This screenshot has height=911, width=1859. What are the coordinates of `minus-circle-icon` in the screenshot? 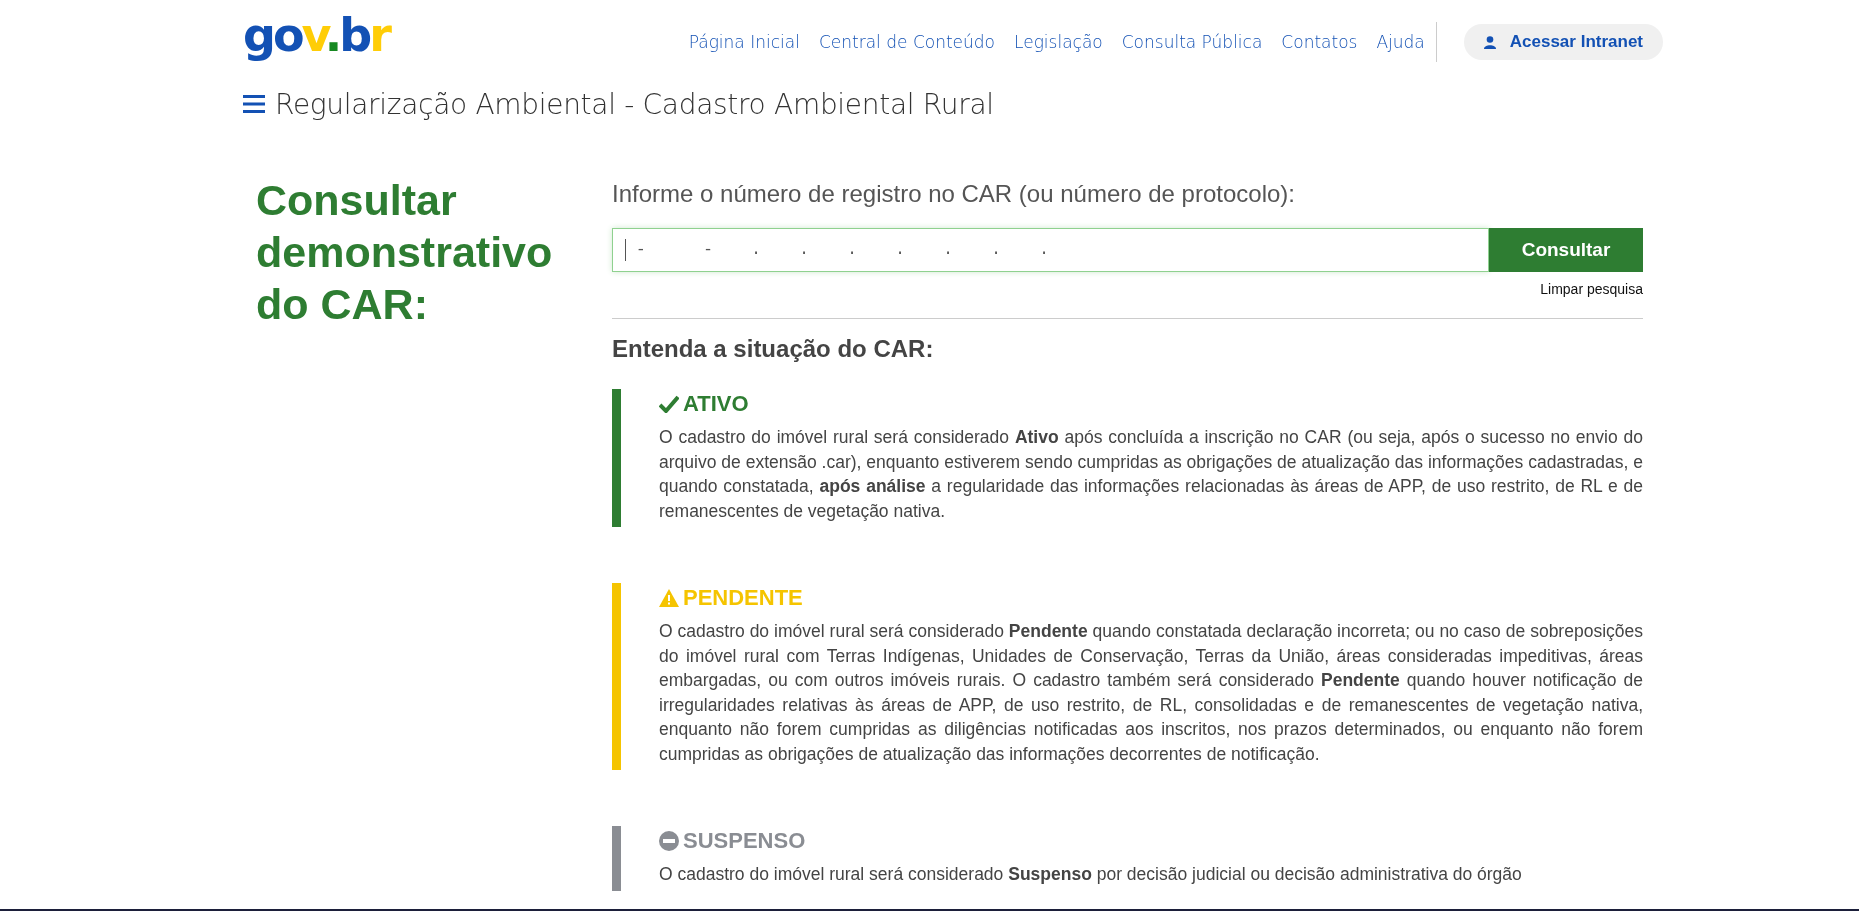 It's located at (669, 841).